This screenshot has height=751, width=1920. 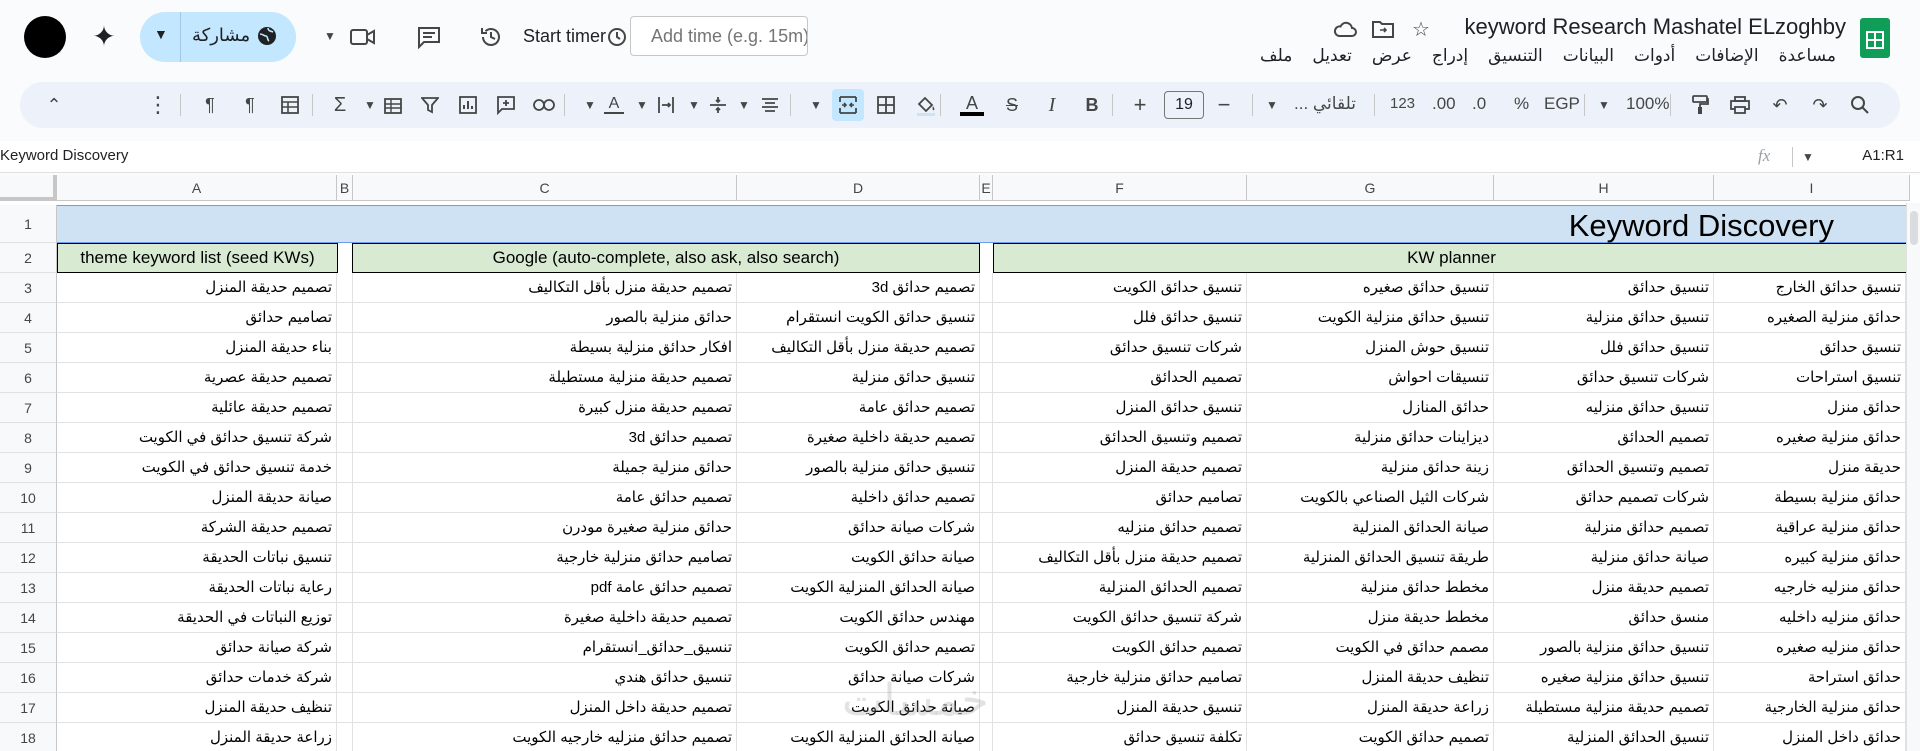 What do you see at coordinates (1370, 408) in the screenshot?
I see `cell-G7: حدائق المنازل` at bounding box center [1370, 408].